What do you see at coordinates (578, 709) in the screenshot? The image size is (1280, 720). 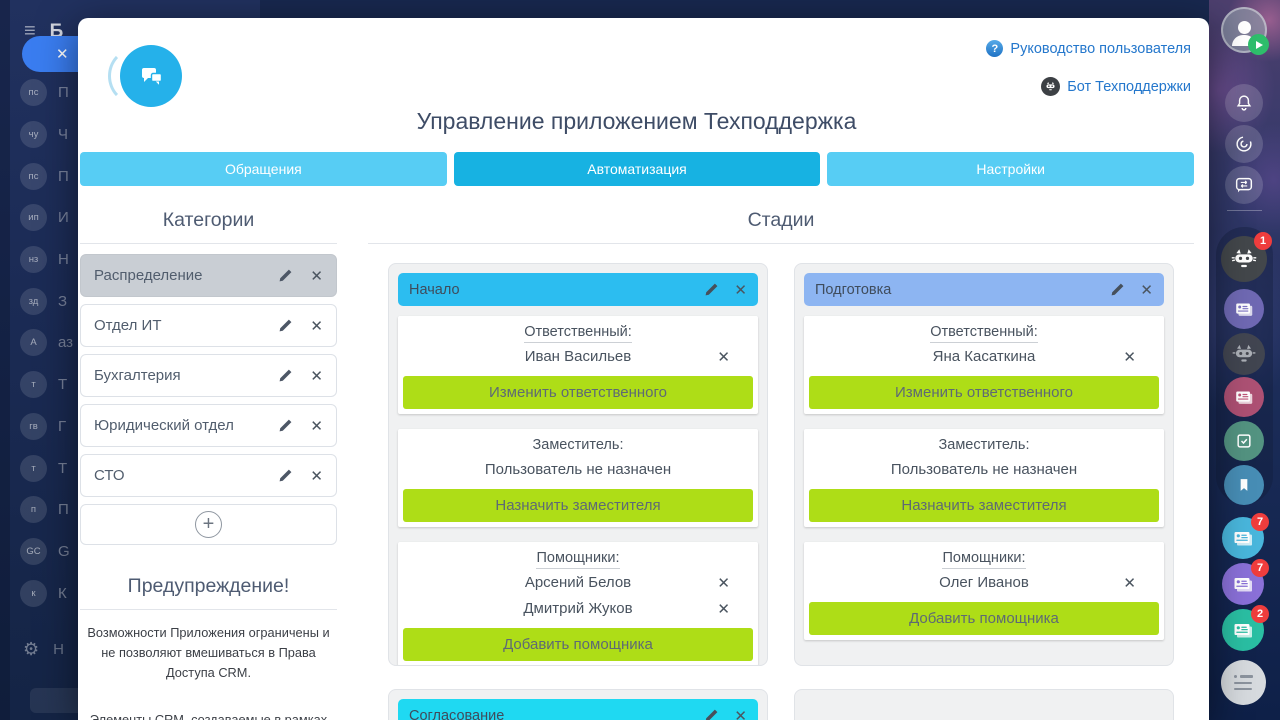 I see `stage-header: Согласование ✕` at bounding box center [578, 709].